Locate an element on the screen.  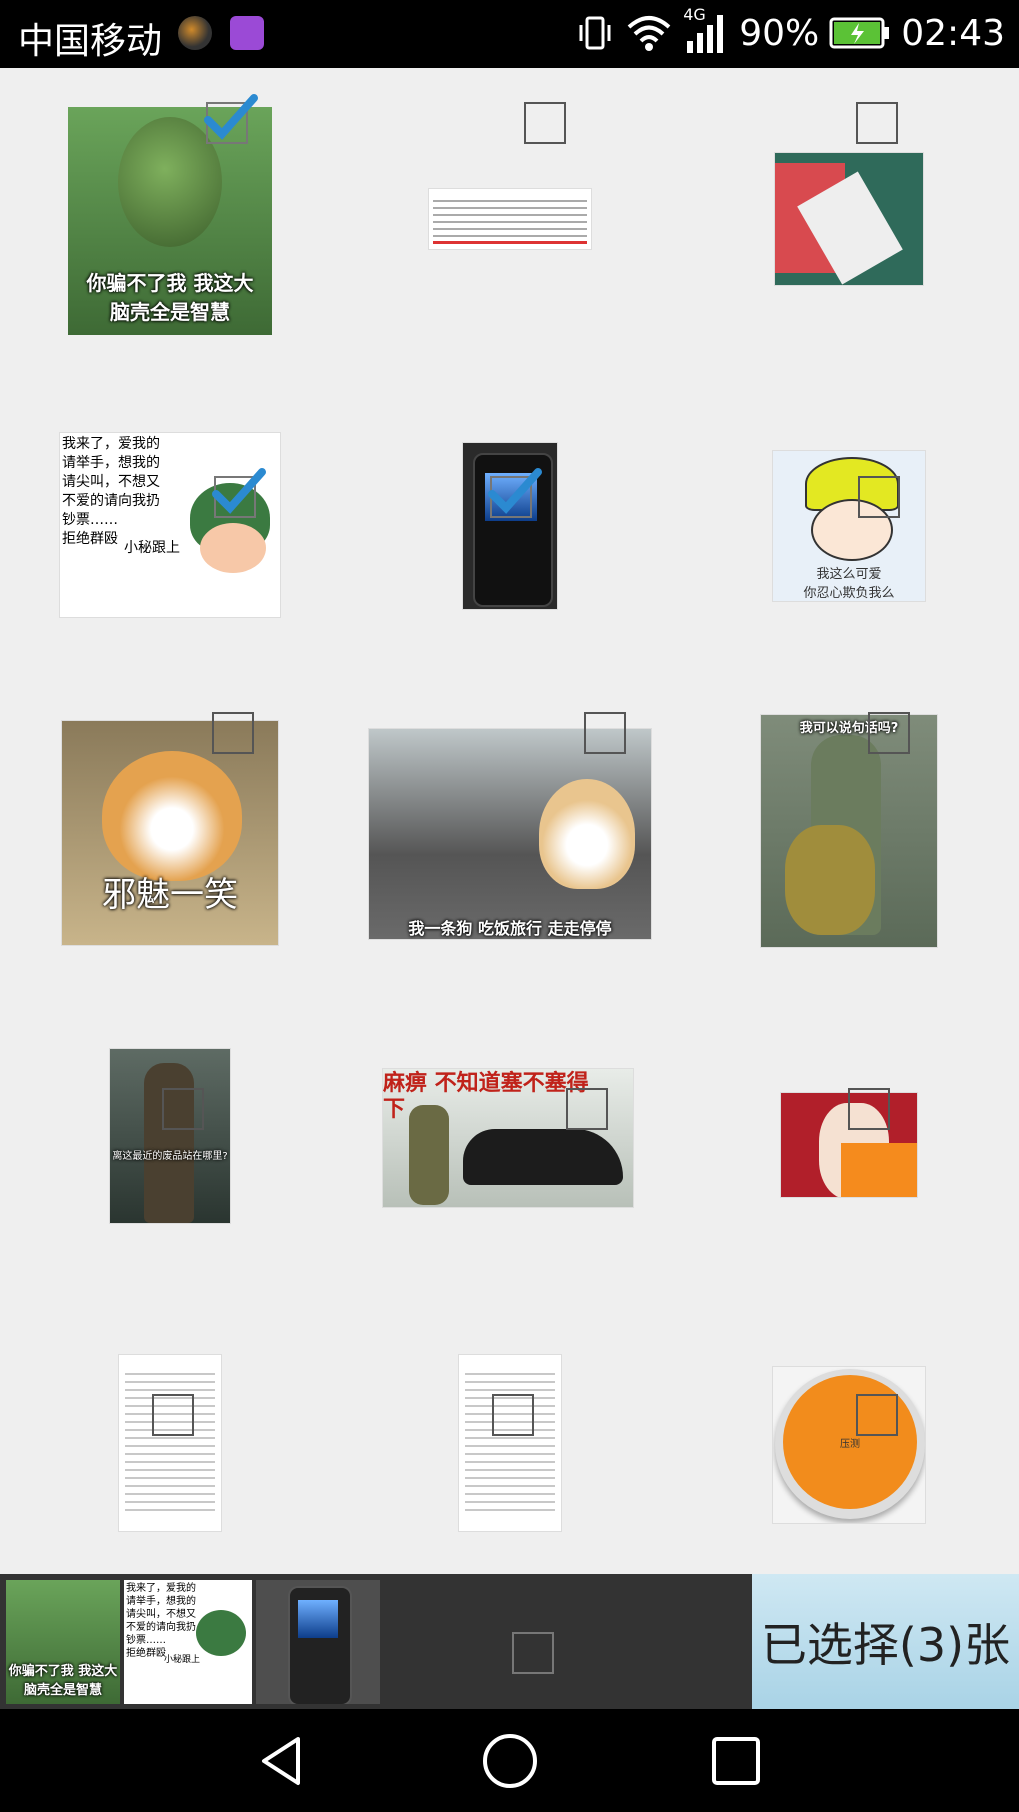
red-line is located at coordinates (510, 242).